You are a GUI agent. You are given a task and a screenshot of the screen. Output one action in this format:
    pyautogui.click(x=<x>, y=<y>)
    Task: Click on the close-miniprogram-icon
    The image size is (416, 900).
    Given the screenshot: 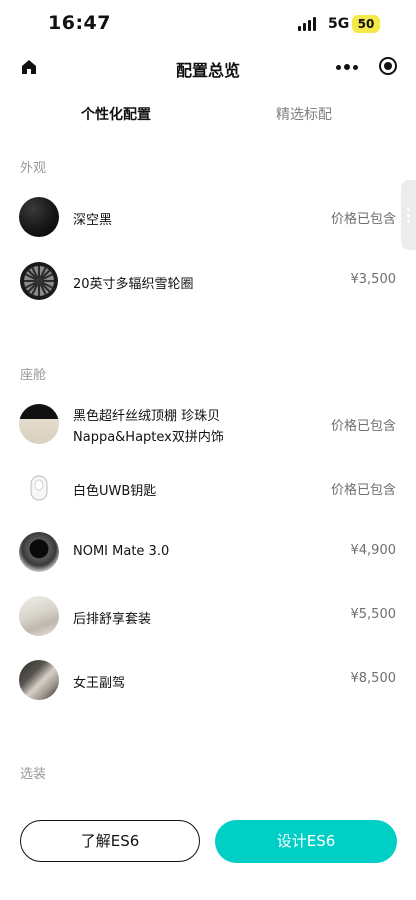 What is the action you would take?
    pyautogui.click(x=388, y=66)
    